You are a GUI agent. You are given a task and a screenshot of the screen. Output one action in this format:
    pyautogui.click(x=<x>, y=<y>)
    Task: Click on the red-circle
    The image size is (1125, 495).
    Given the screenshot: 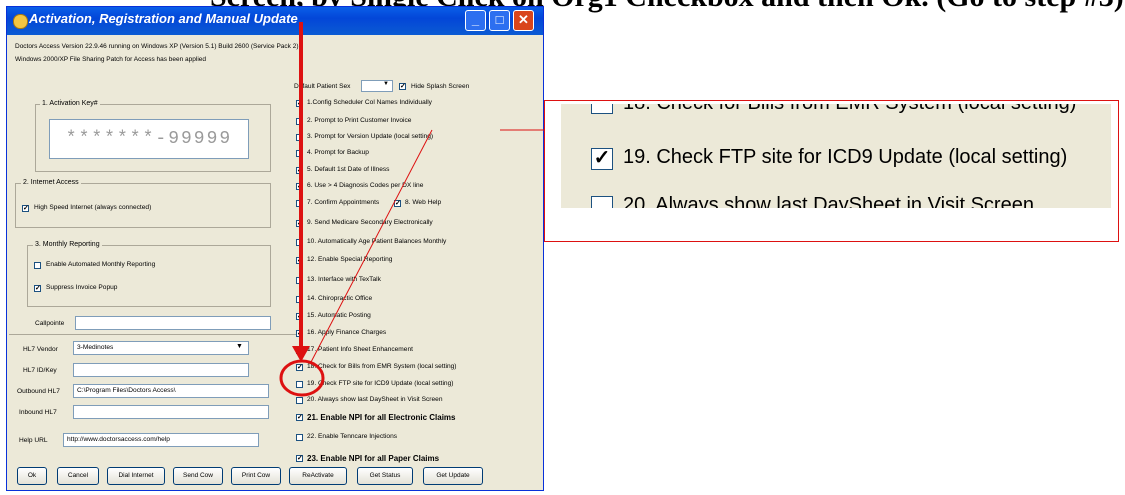 What is the action you would take?
    pyautogui.click(x=302, y=378)
    